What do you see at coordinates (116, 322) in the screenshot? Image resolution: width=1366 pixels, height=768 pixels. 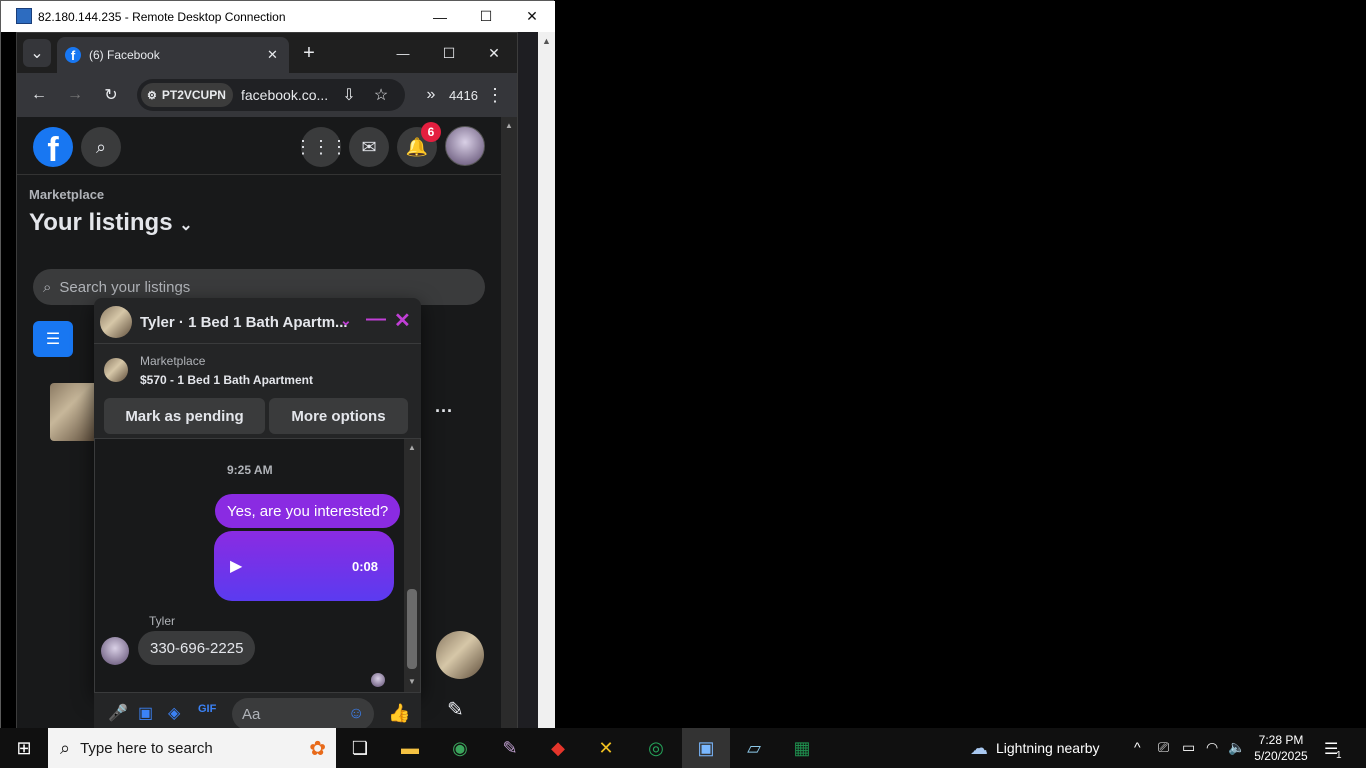 I see `chat-avatar` at bounding box center [116, 322].